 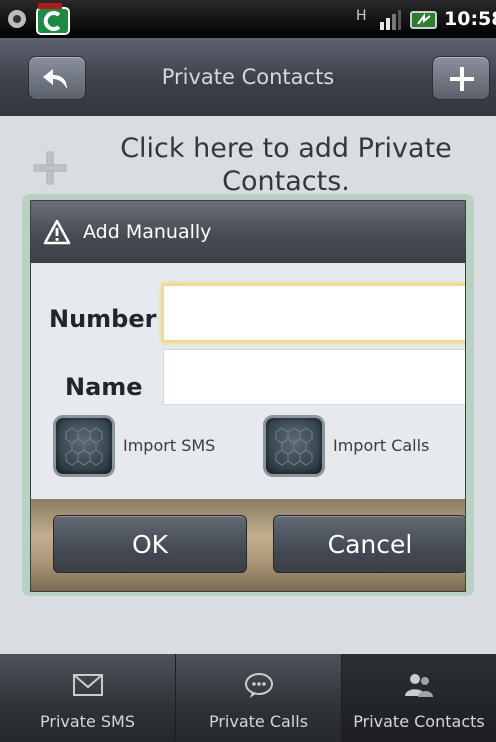 I want to click on add-prompt-text: Click here to add Private Contacts., so click(x=286, y=165).